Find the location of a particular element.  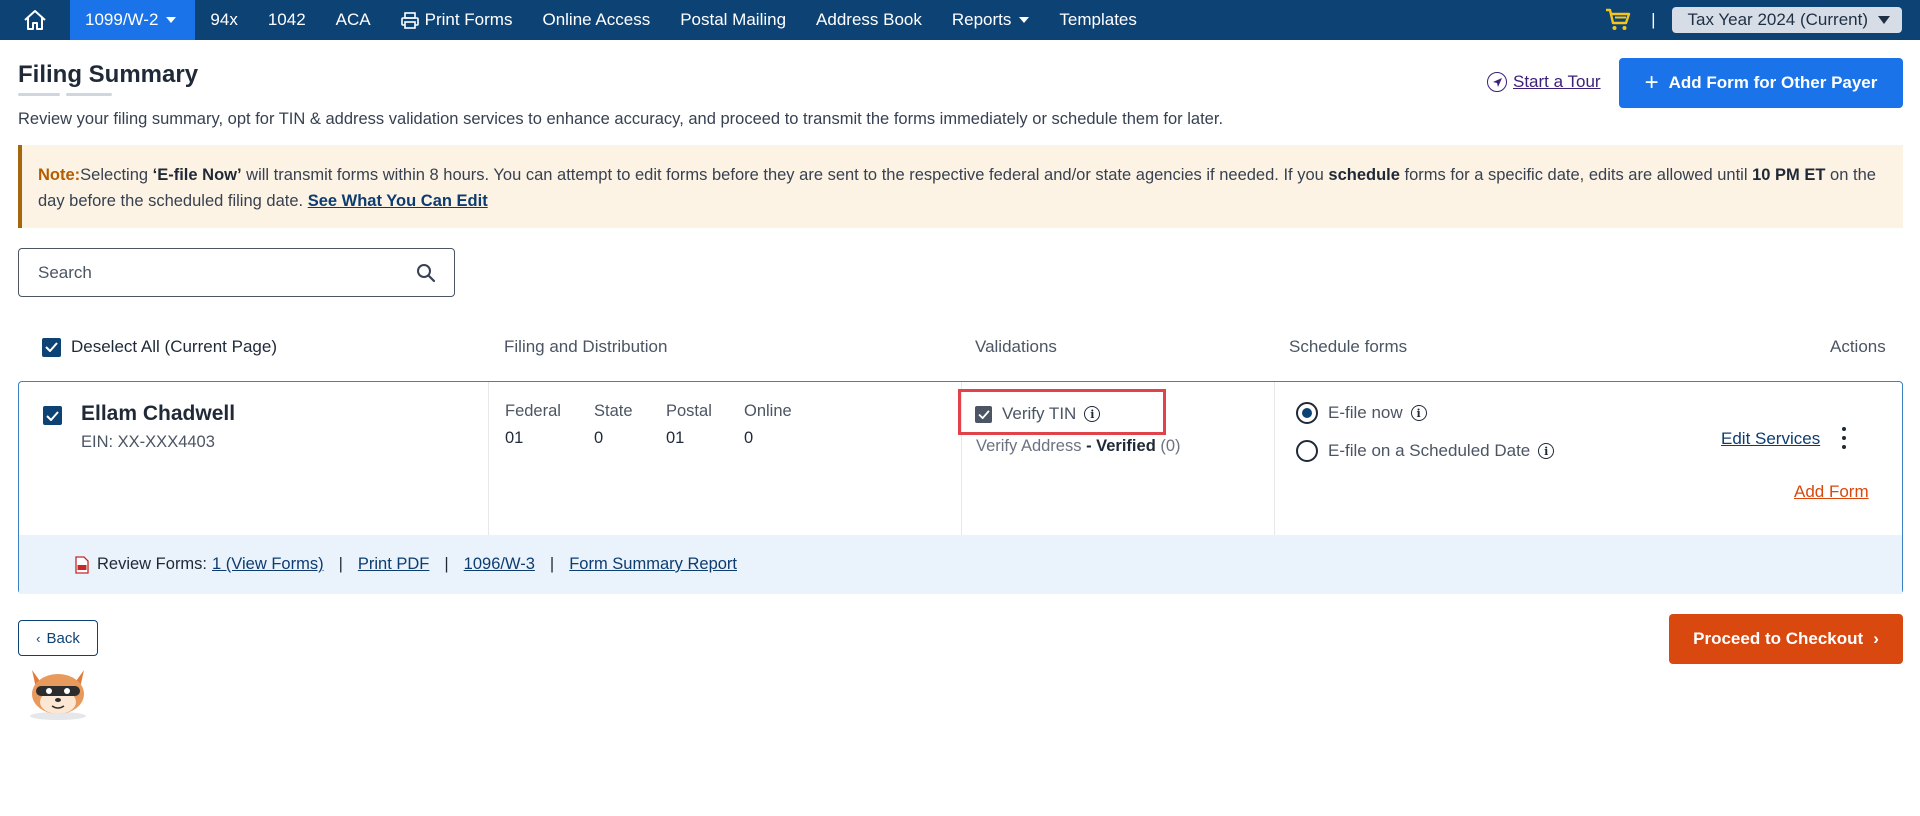

nav-label: Templates is located at coordinates (1098, 19).